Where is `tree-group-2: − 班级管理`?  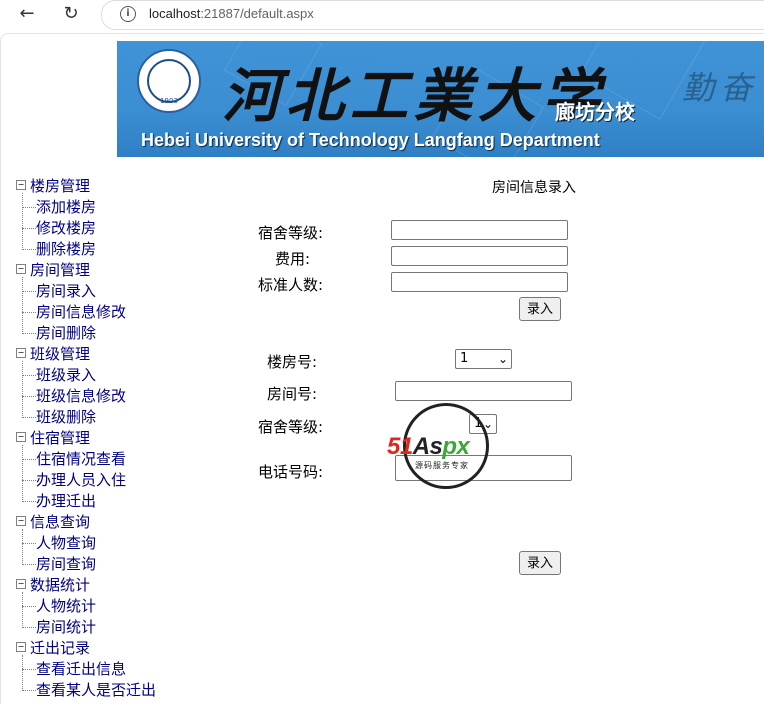
tree-group-2: − 班级管理 is located at coordinates (53, 354).